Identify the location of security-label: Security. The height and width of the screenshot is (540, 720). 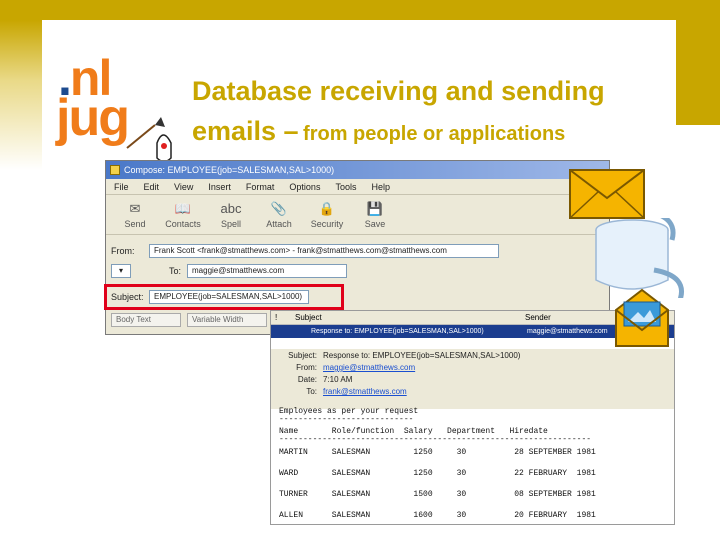
(327, 223).